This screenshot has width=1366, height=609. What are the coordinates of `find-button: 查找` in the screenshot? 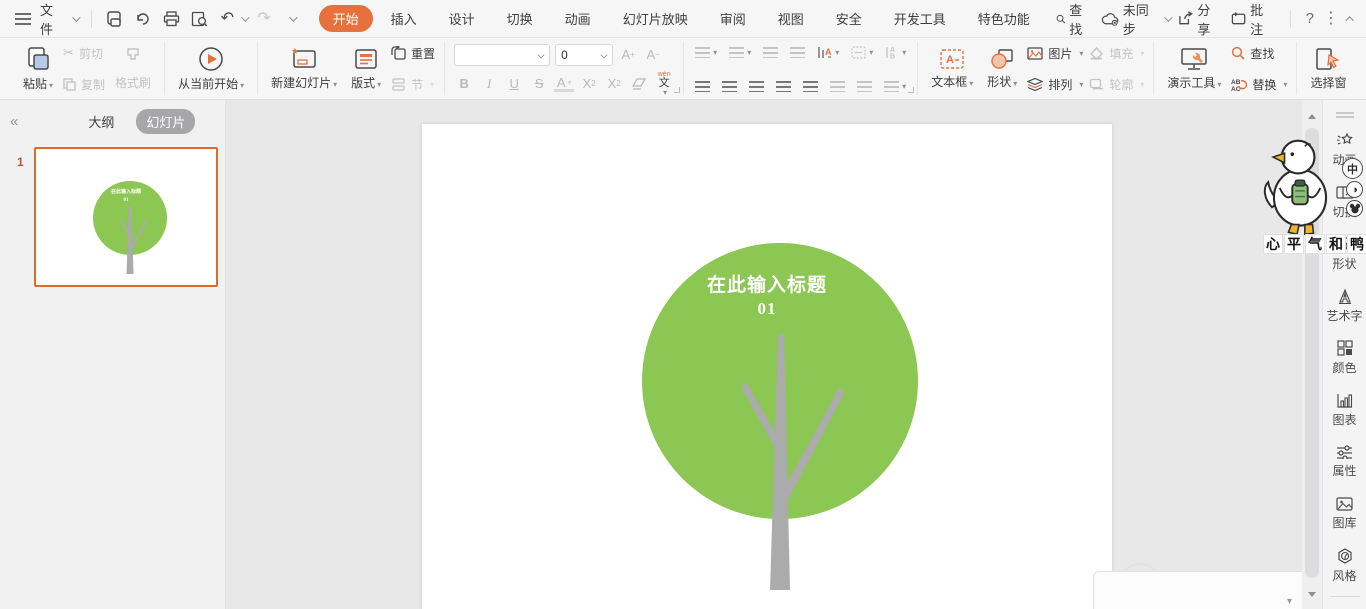 It's located at (1259, 53).